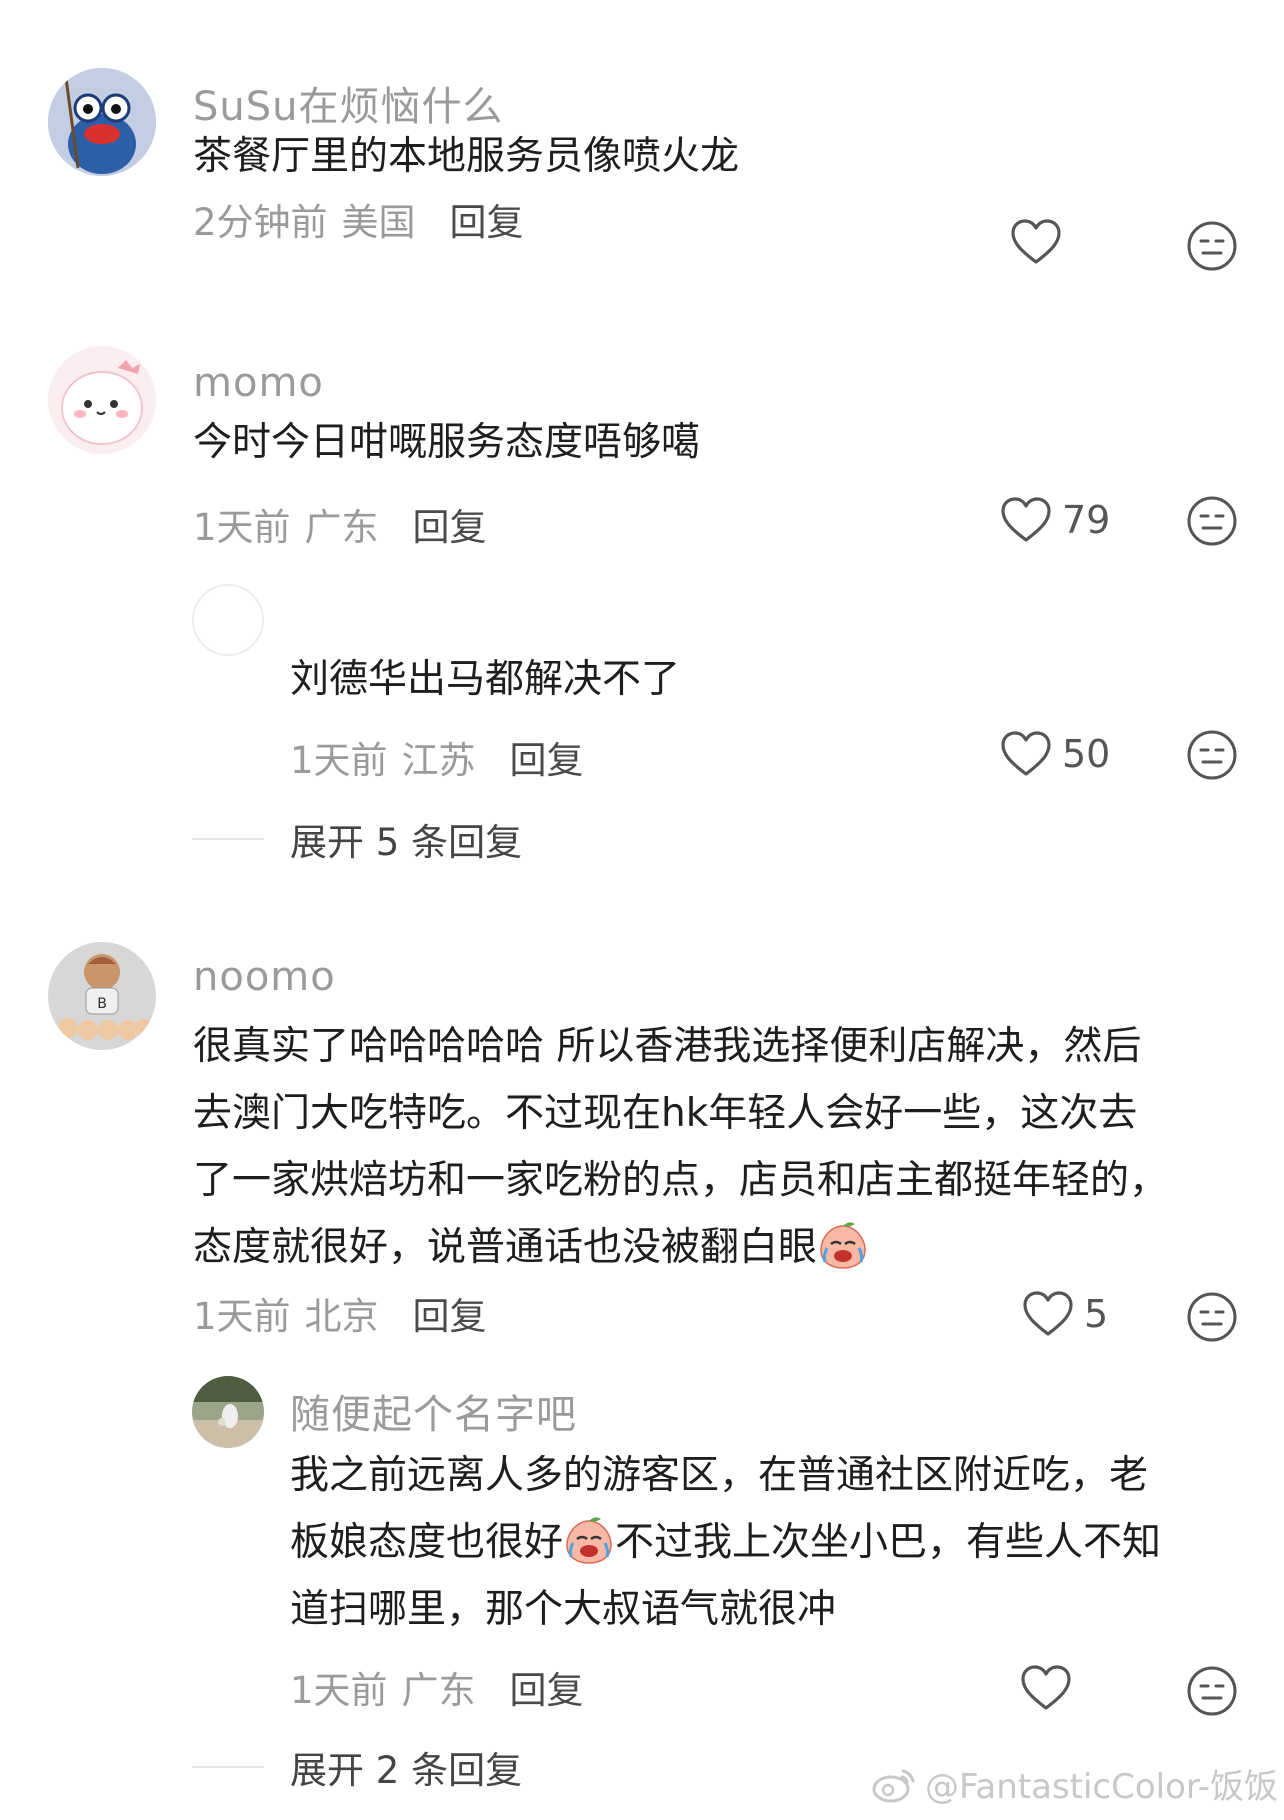 This screenshot has width=1284, height=1820. What do you see at coordinates (725, 1542) in the screenshot?
I see `comment-text-line: 板娘态度也很好 不过我上次坐小巴，有些人不知` at bounding box center [725, 1542].